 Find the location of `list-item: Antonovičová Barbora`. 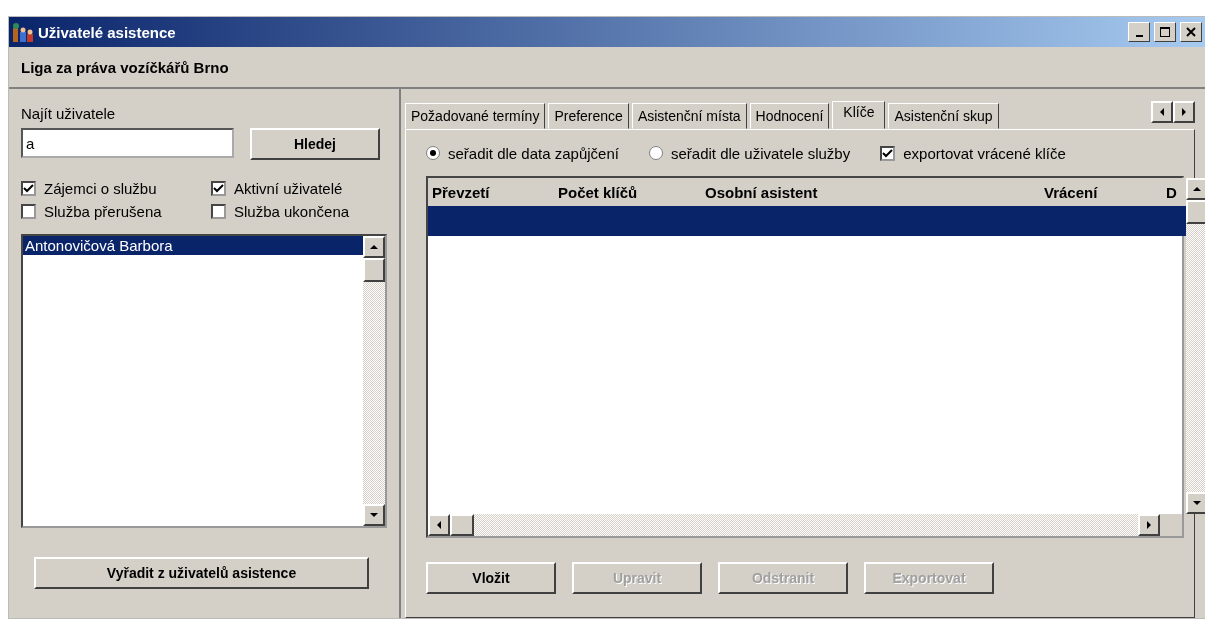

list-item: Antonovičová Barbora is located at coordinates (193, 245).